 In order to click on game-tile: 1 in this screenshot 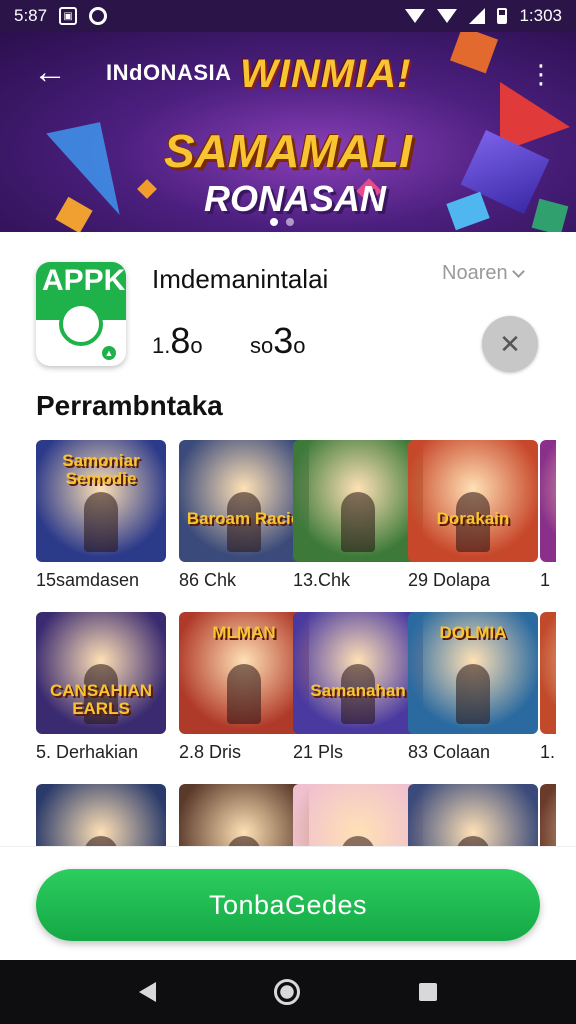, I will do `click(548, 515)`.